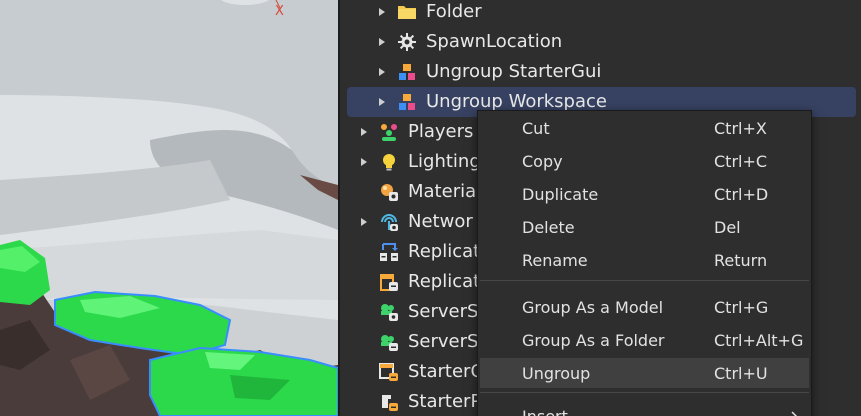  Describe the element at coordinates (441, 131) in the screenshot. I see `tree-item-label: Players` at that location.